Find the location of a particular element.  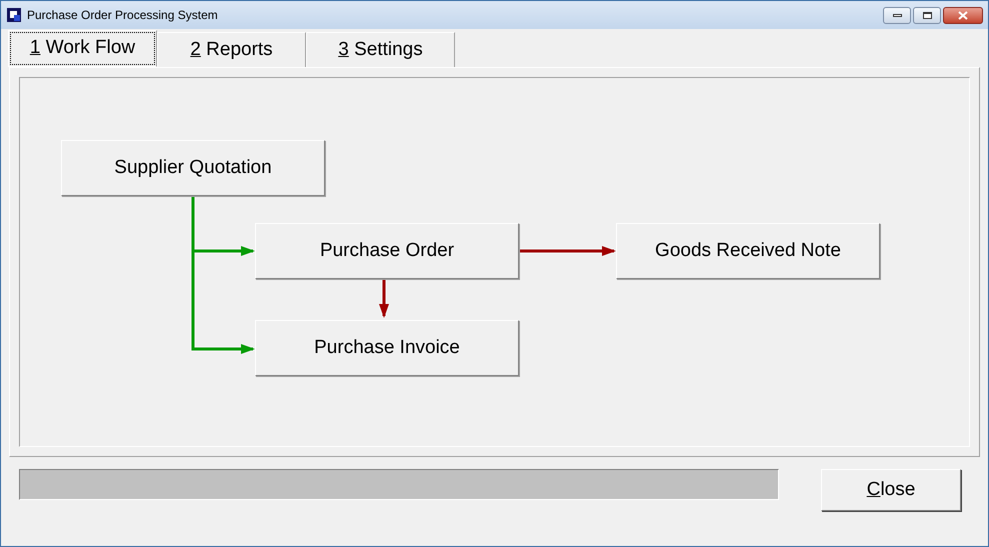

workflow-node: Purchase Order is located at coordinates (387, 251).